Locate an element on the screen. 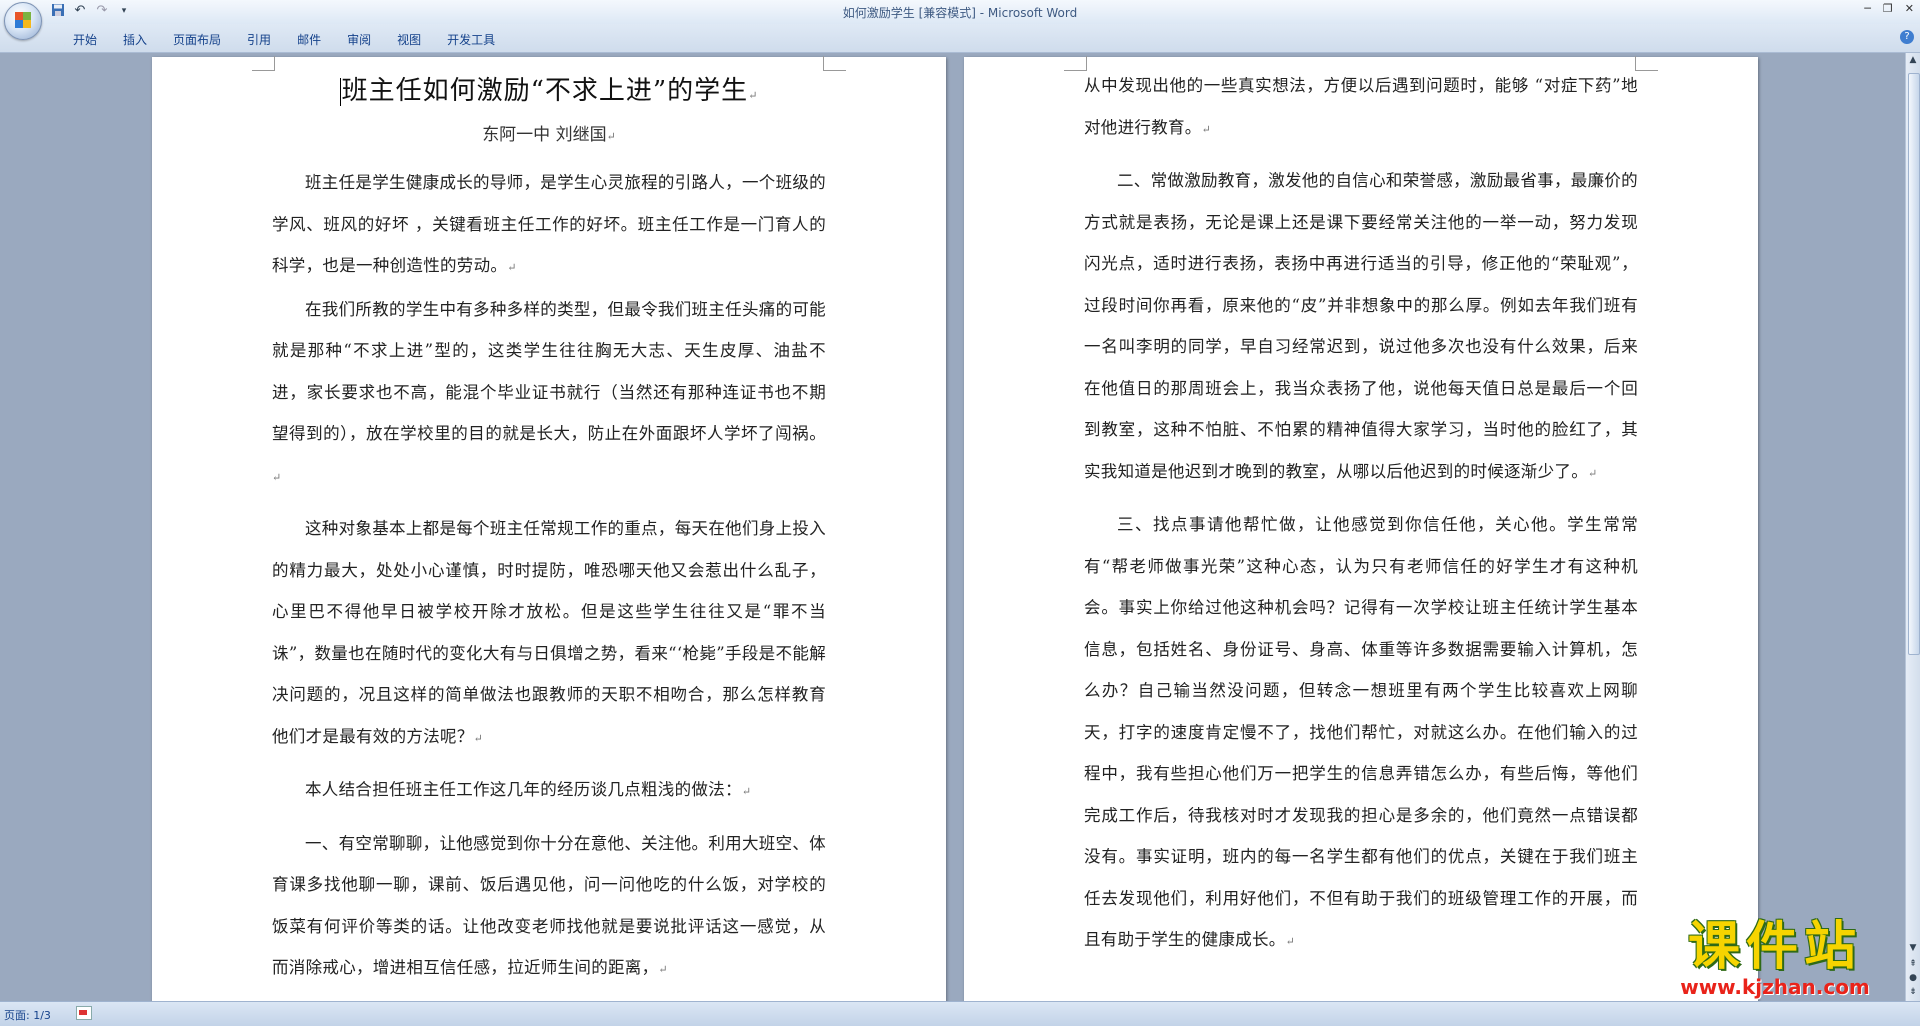 The width and height of the screenshot is (1920, 1026). select-browse-object-icon: ● is located at coordinates (1913, 979).